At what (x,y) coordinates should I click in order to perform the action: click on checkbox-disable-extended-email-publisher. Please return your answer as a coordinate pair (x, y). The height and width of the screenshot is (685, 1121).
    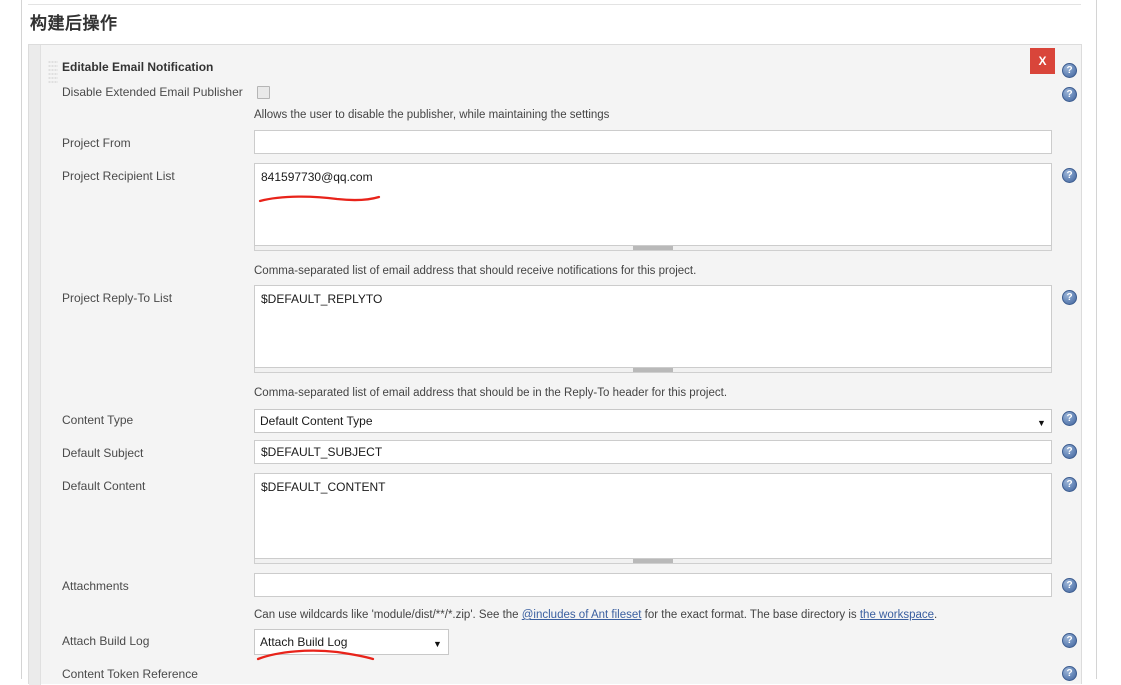
    Looking at the image, I should click on (263, 92).